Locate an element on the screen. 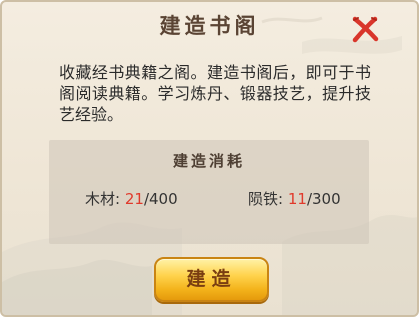  close-x-icon is located at coordinates (365, 29).